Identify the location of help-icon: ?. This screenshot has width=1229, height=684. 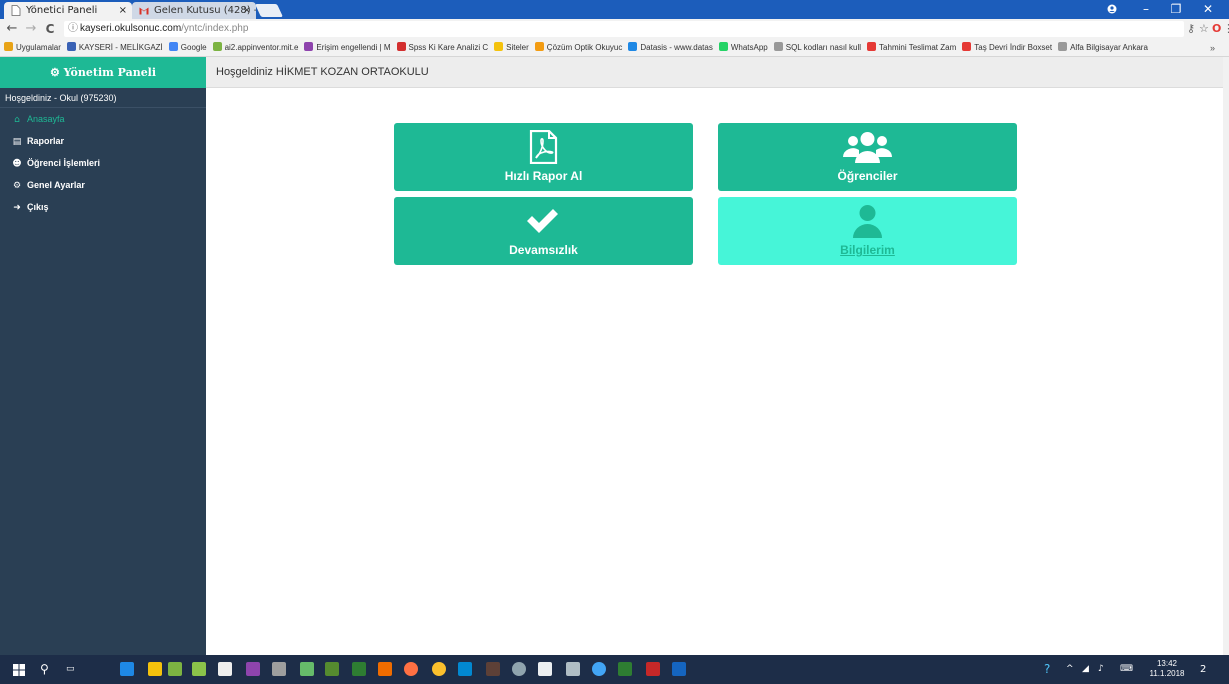
(1047, 669).